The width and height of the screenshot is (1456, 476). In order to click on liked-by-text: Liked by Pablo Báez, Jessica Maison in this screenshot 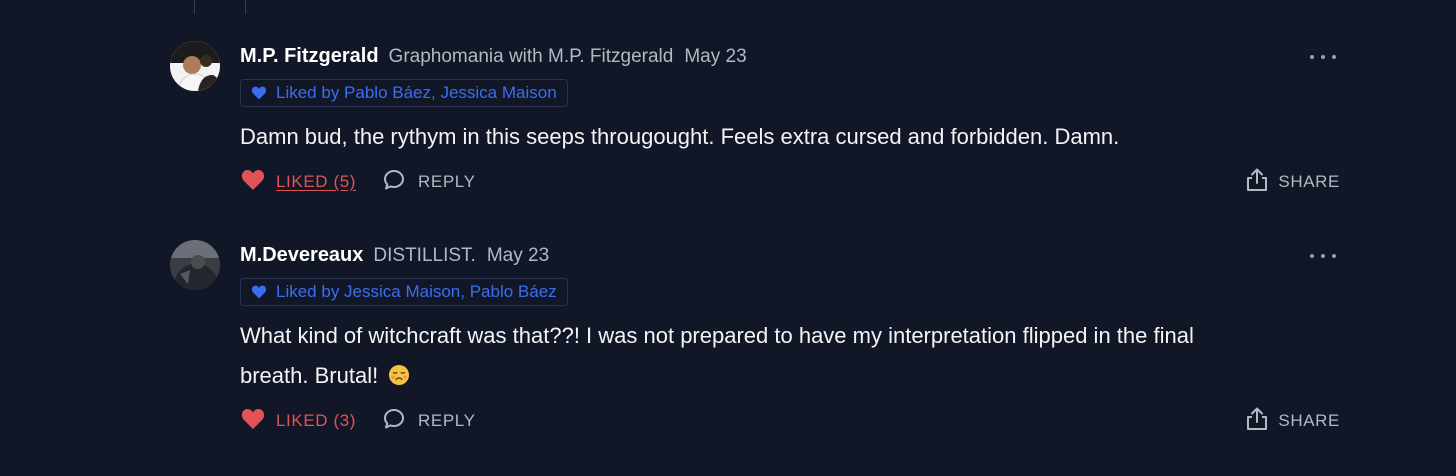, I will do `click(416, 92)`.